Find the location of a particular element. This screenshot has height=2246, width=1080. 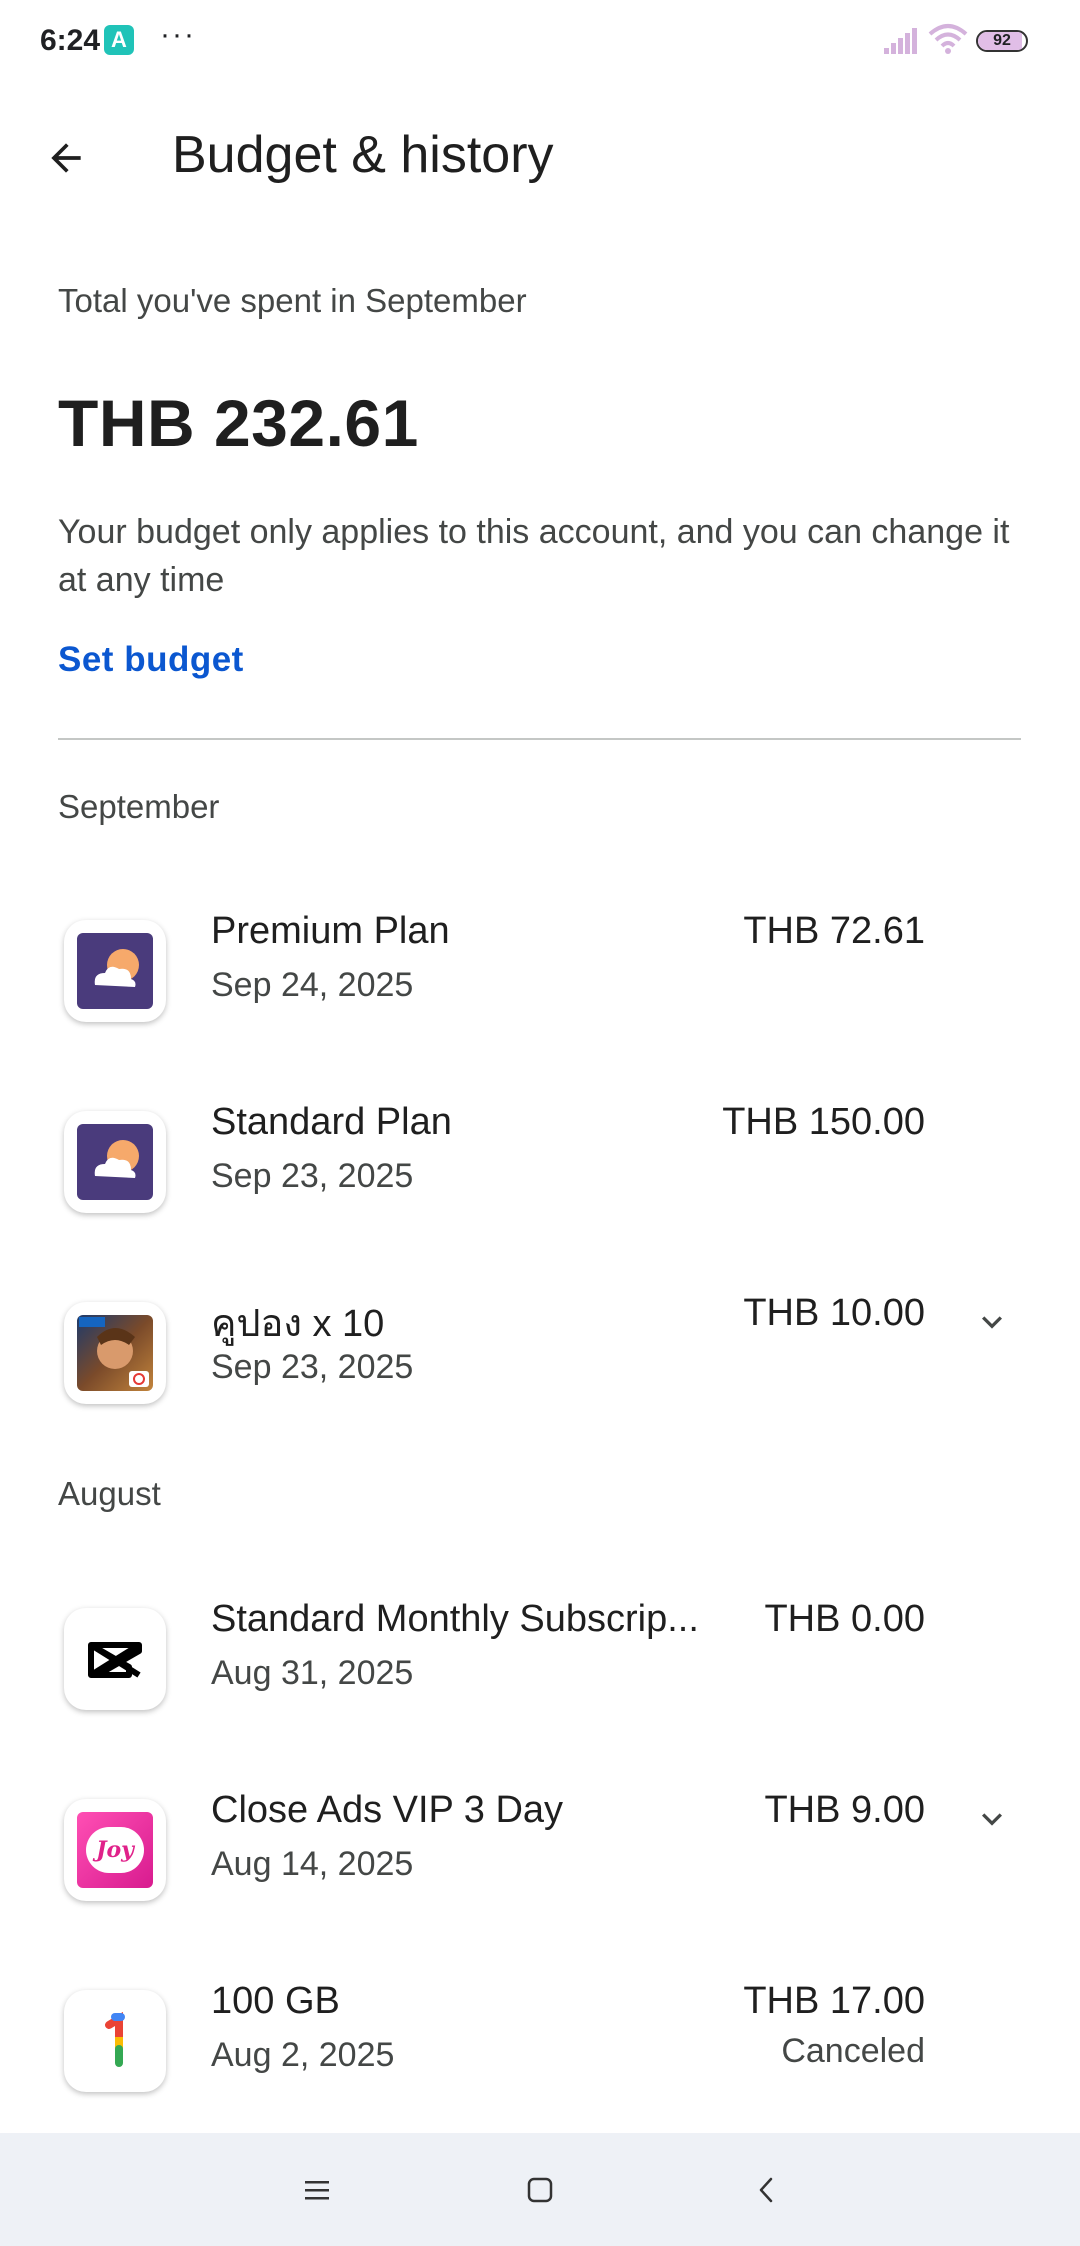

top-app-bar: Budget & history is located at coordinates (540, 156).